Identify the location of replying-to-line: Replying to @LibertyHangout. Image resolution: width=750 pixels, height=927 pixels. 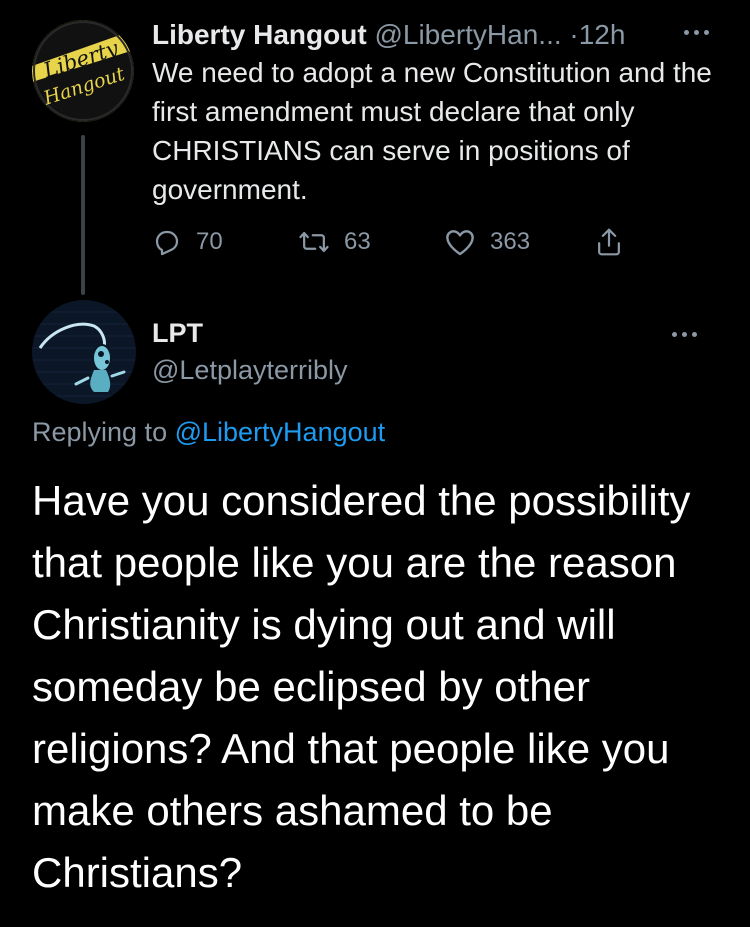
(208, 432).